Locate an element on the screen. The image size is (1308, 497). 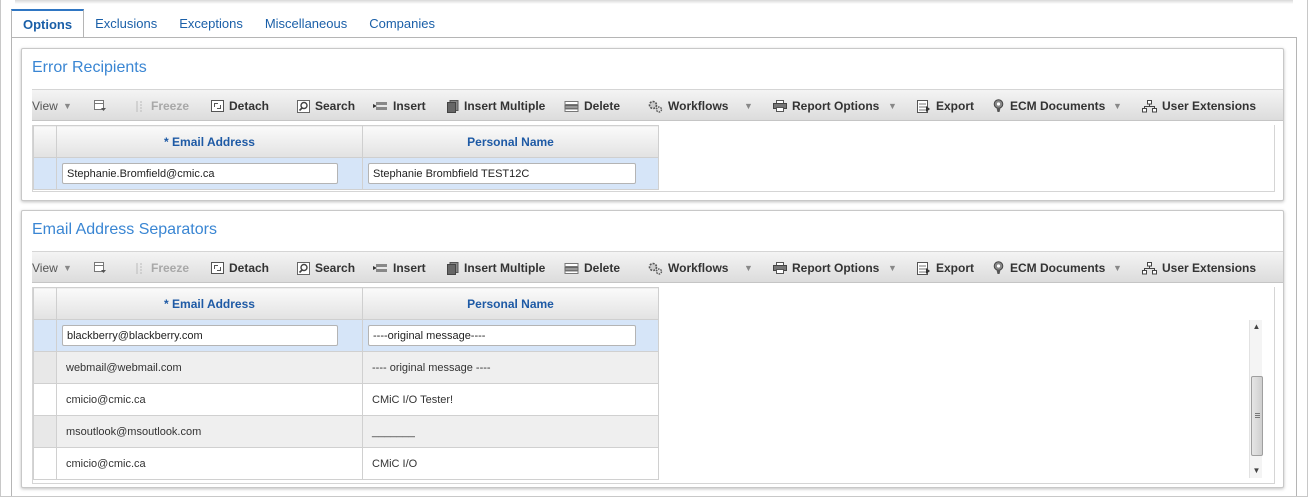
table-row: cmicio@cmic.ca CMiC I/O is located at coordinates (346, 463).